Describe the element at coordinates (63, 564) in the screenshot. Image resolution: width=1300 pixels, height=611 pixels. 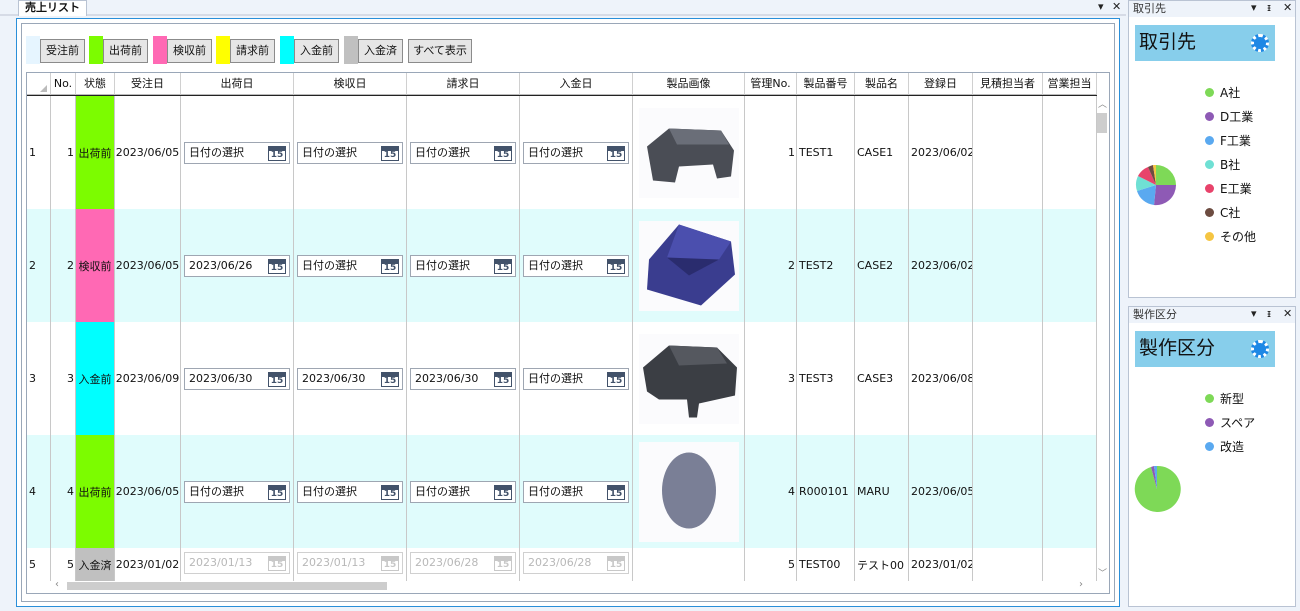
I see `cell-no: 5` at that location.